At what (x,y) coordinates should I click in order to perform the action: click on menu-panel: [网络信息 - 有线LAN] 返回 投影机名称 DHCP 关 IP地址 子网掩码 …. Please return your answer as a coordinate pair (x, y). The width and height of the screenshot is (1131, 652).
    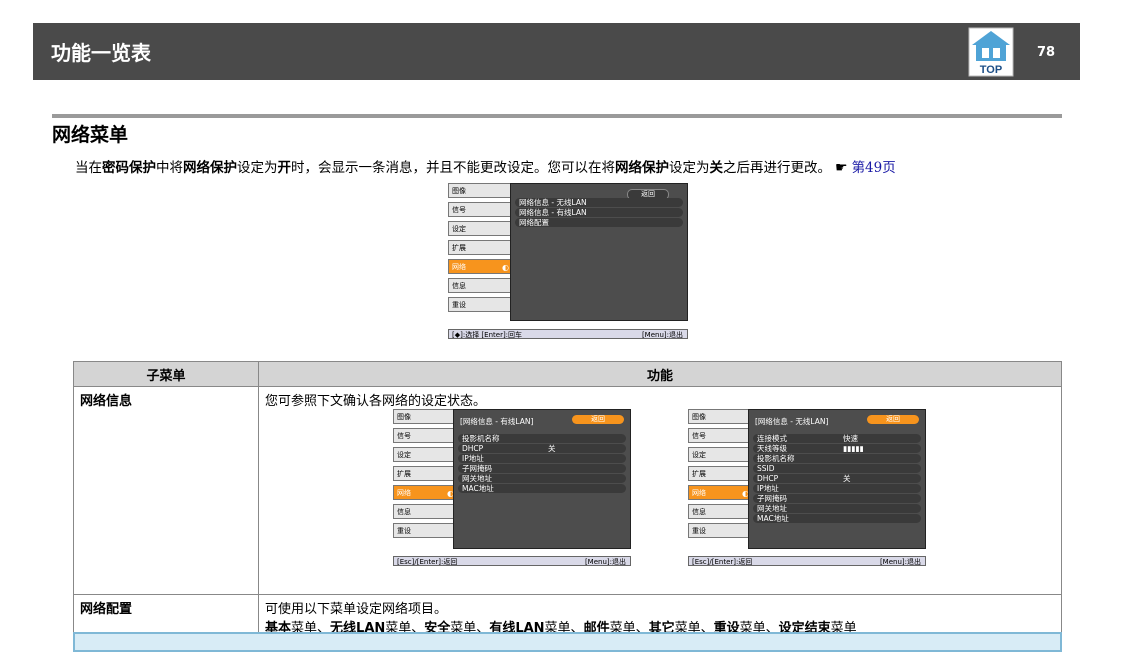
    Looking at the image, I should click on (542, 479).